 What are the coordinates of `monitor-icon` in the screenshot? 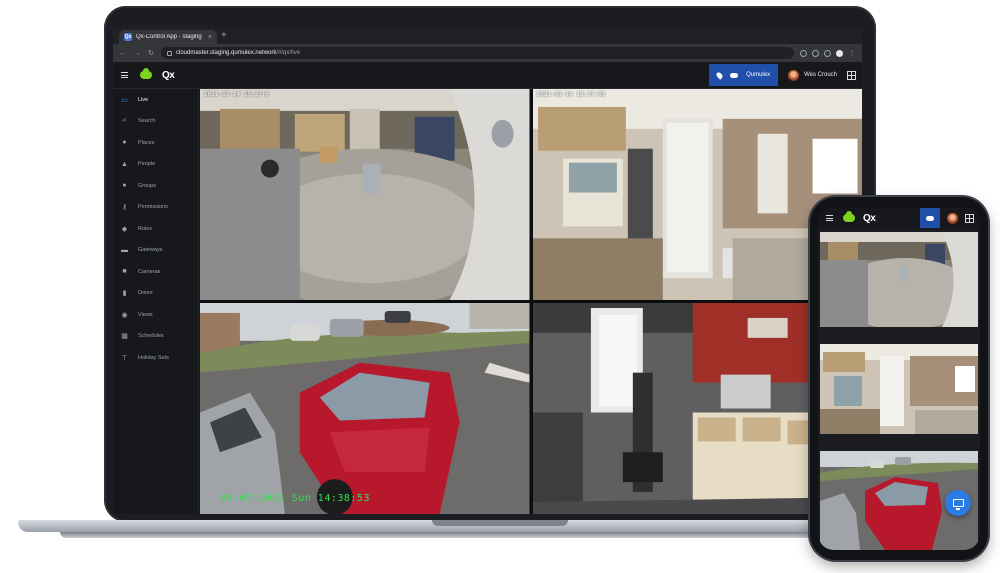 It's located at (958, 504).